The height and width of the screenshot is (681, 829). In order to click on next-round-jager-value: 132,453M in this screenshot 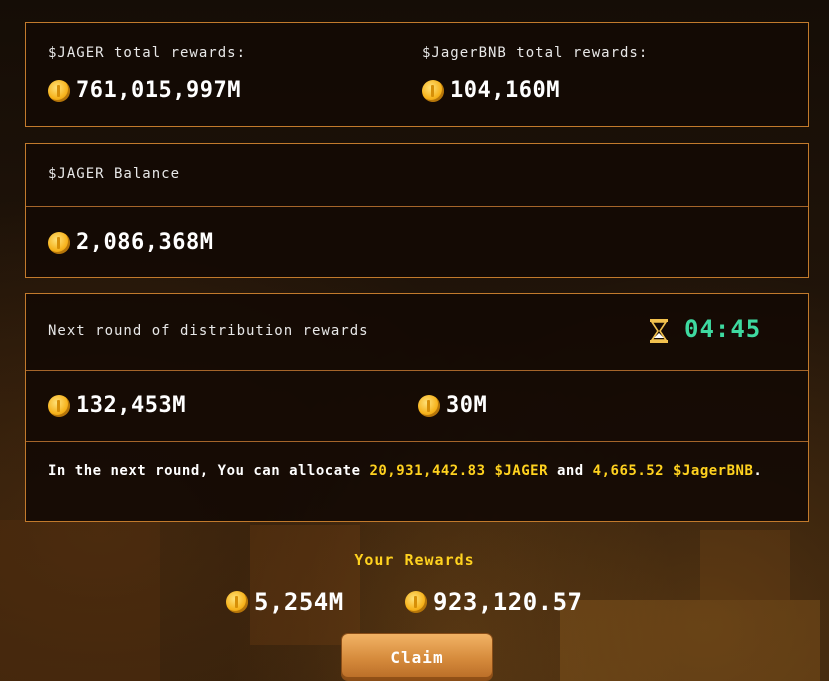, I will do `click(117, 405)`.